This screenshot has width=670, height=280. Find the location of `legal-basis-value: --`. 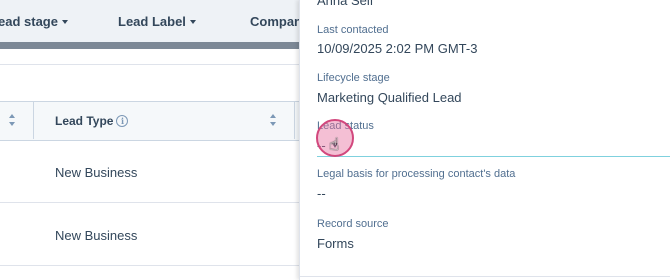

legal-basis-value: -- is located at coordinates (321, 193).